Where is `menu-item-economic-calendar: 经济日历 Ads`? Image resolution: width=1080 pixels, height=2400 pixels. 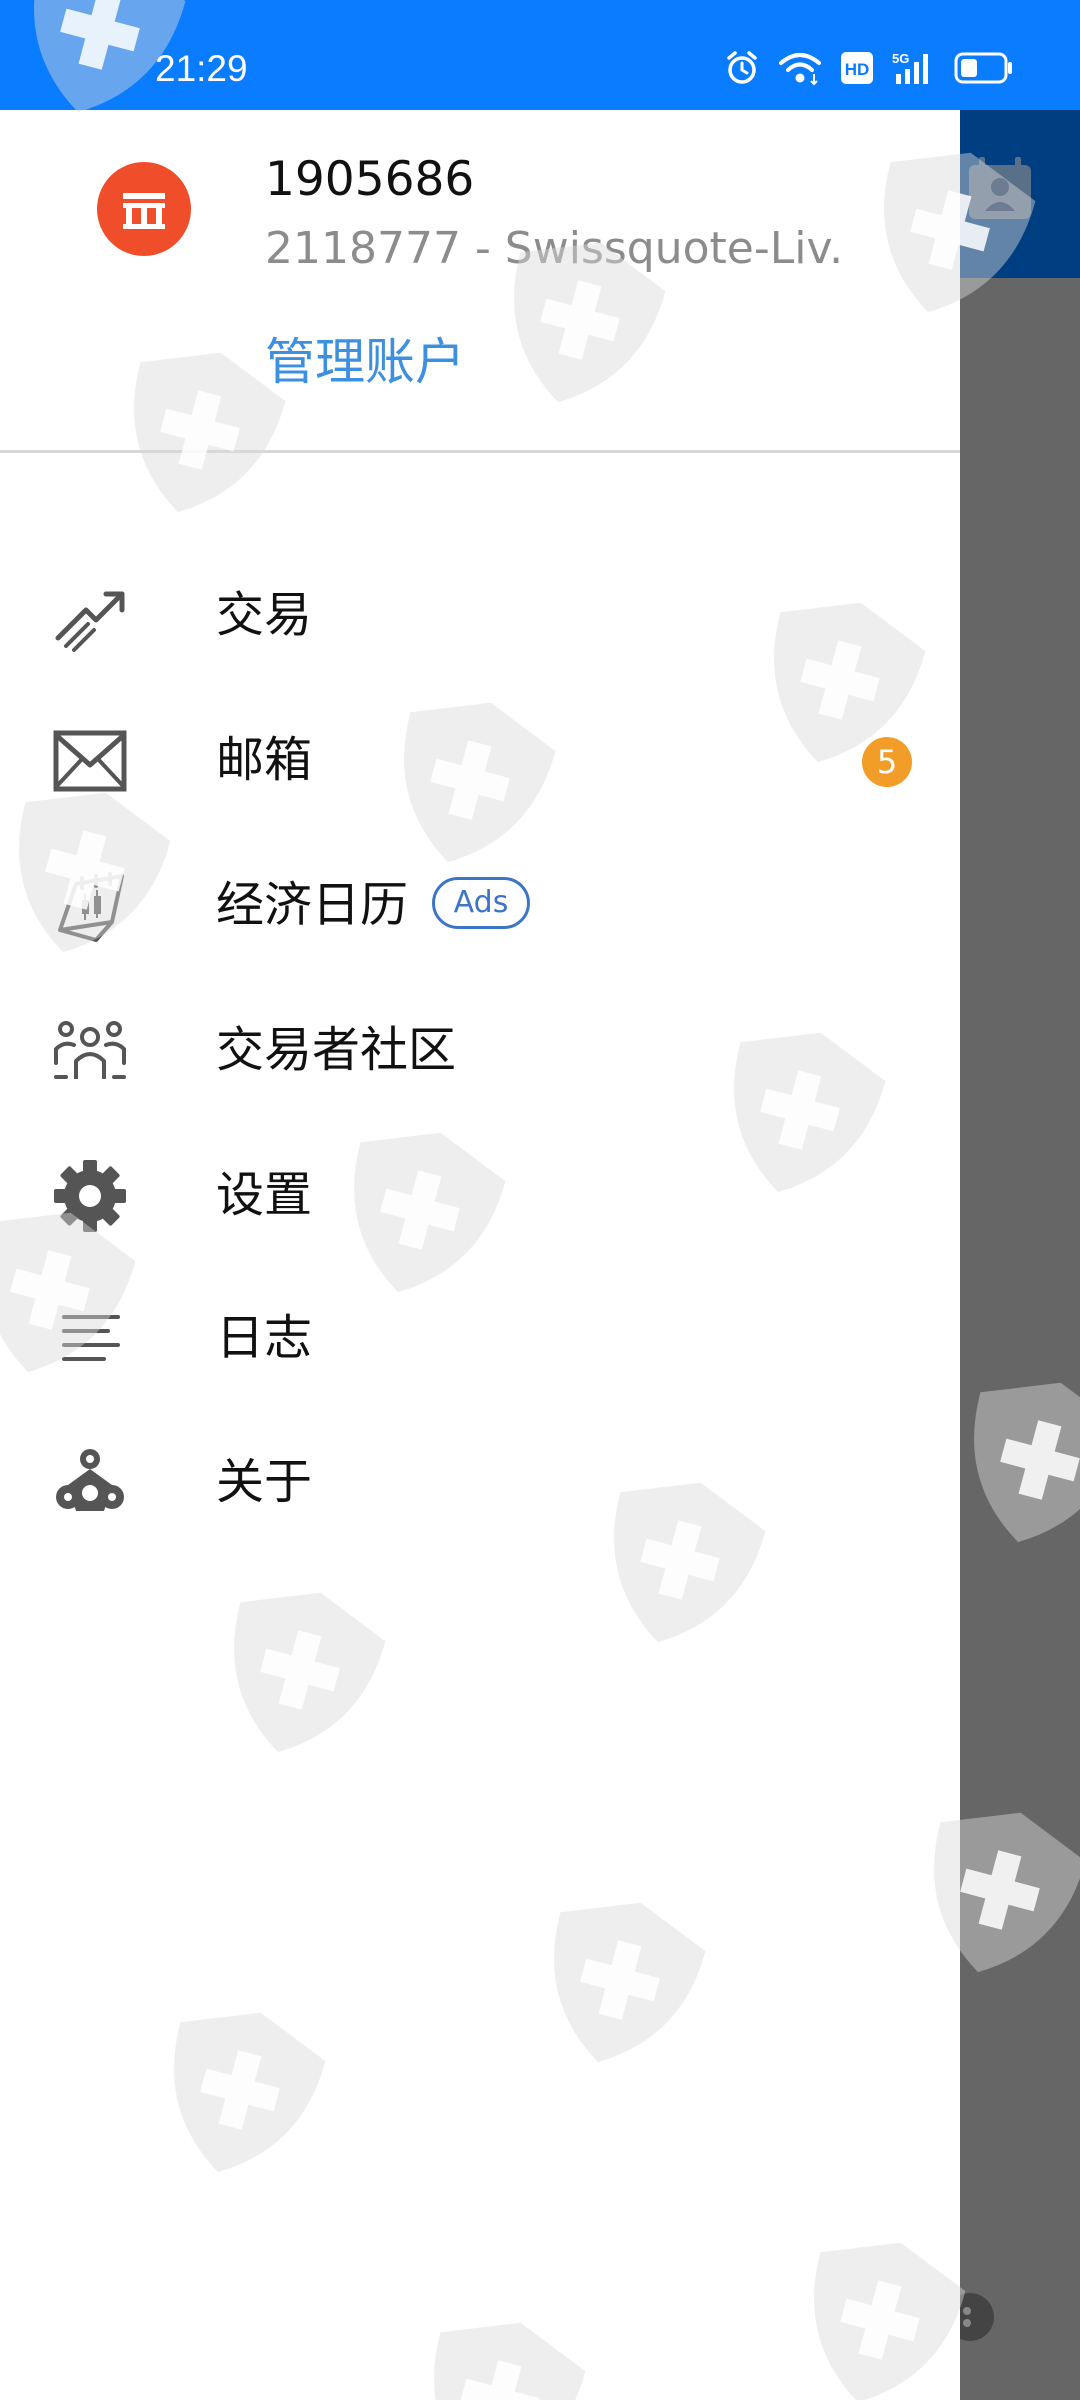
menu-item-economic-calendar: 经济日历 Ads is located at coordinates (480, 905).